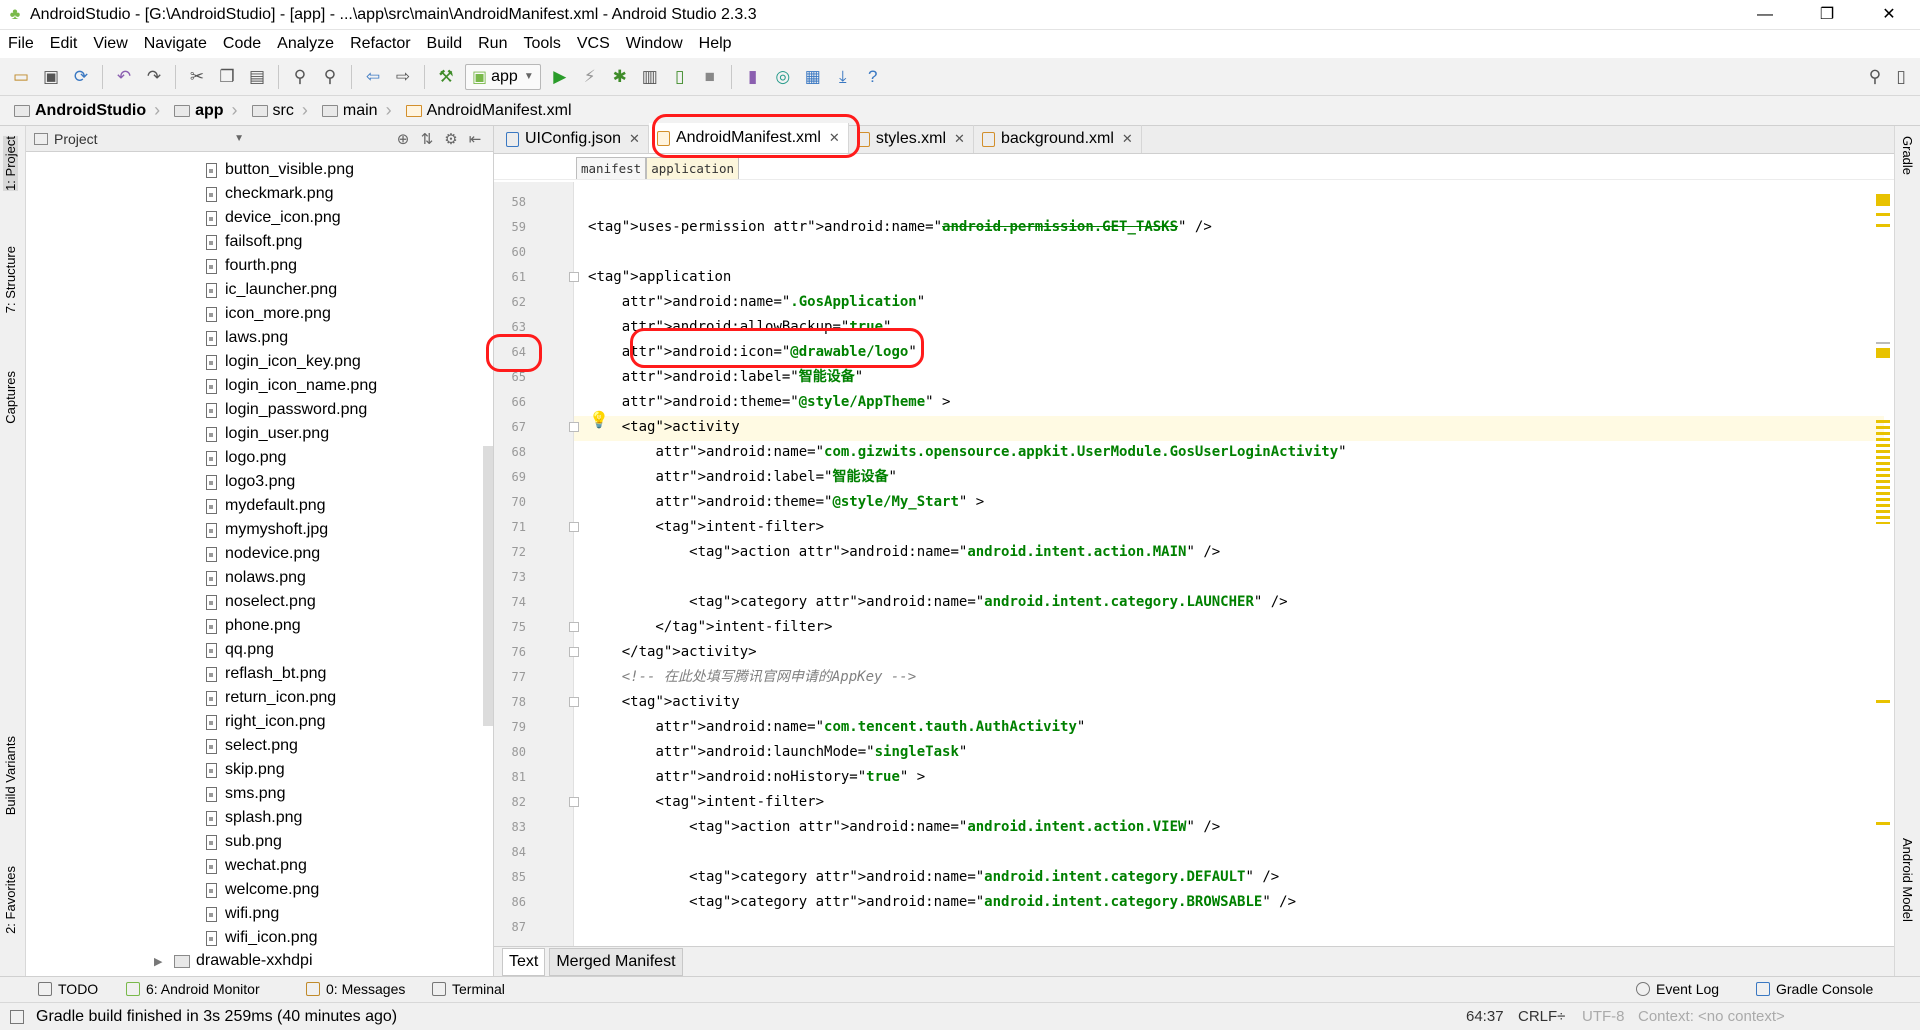 This screenshot has height=1030, width=1920. What do you see at coordinates (280, 170) in the screenshot?
I see `tree-file: button_visible.png` at bounding box center [280, 170].